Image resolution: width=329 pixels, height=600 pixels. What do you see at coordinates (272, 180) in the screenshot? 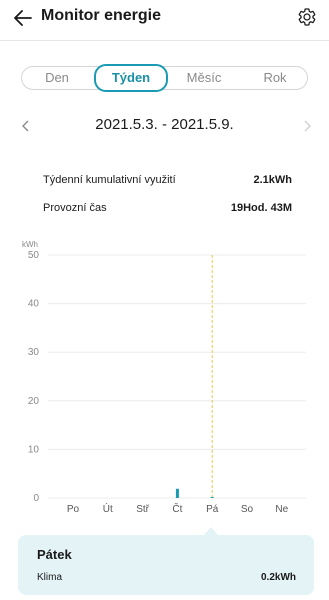
I see `weekly-usage-value: 2.1kWh` at bounding box center [272, 180].